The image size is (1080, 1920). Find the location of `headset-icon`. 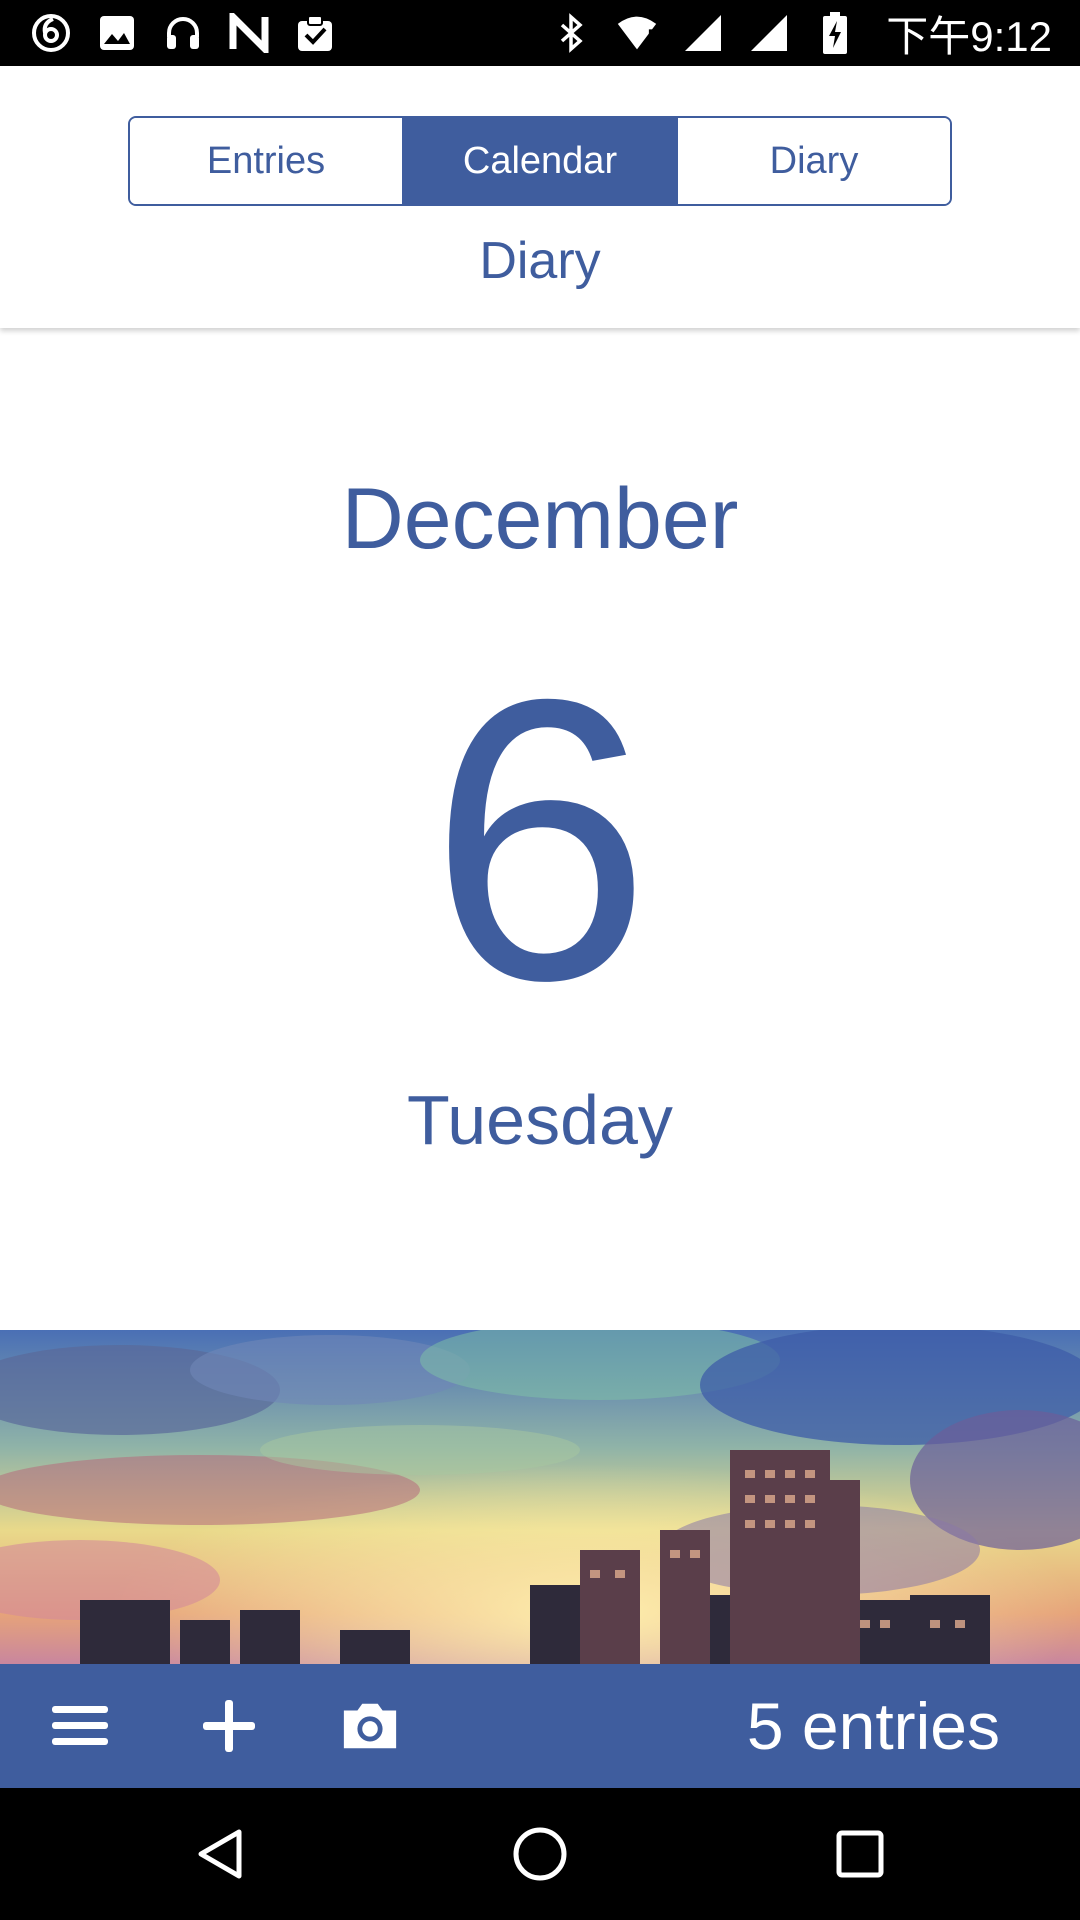

headset-icon is located at coordinates (183, 33).